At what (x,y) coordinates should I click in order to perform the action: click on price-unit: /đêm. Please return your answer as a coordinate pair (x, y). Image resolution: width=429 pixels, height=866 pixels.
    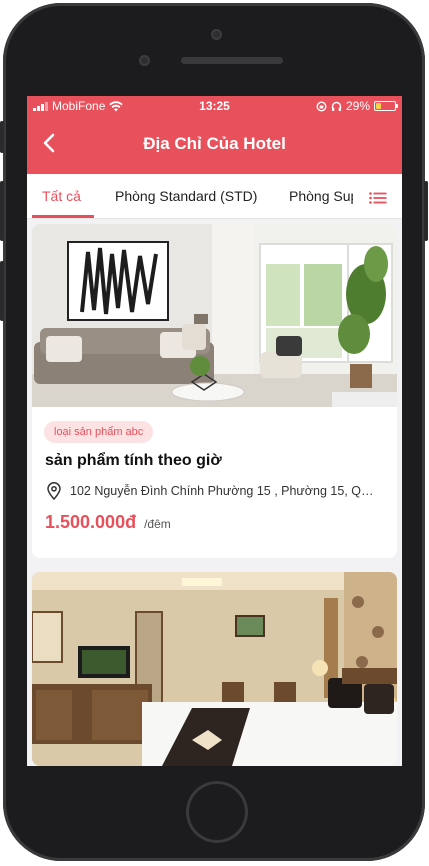
    Looking at the image, I should click on (157, 524).